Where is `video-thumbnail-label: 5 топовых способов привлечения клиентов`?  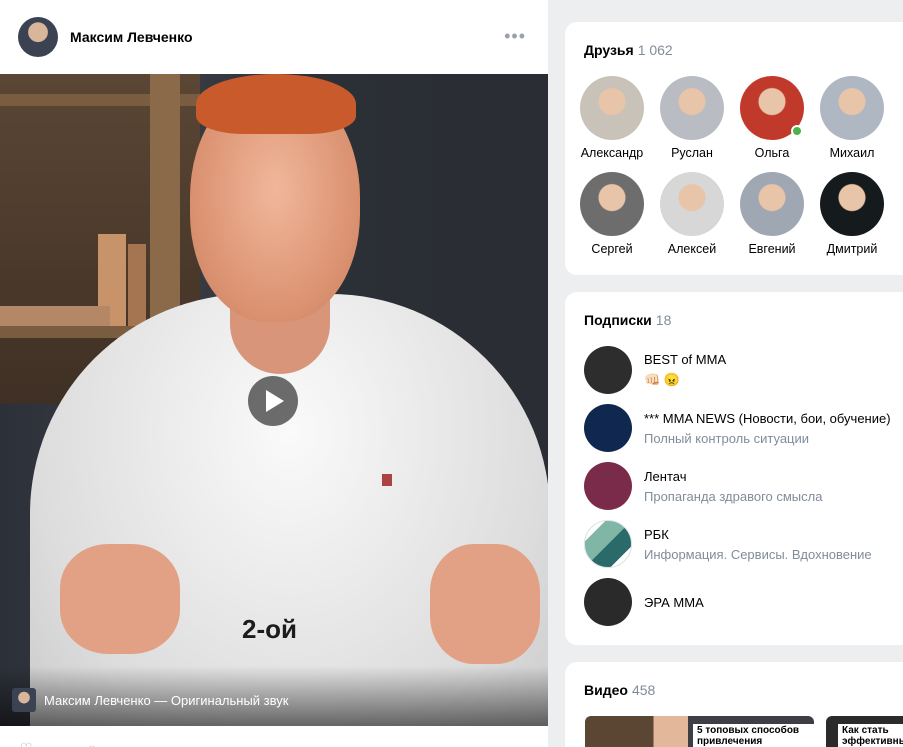 video-thumbnail-label: 5 топовых способов привлечения клиентов is located at coordinates (753, 735).